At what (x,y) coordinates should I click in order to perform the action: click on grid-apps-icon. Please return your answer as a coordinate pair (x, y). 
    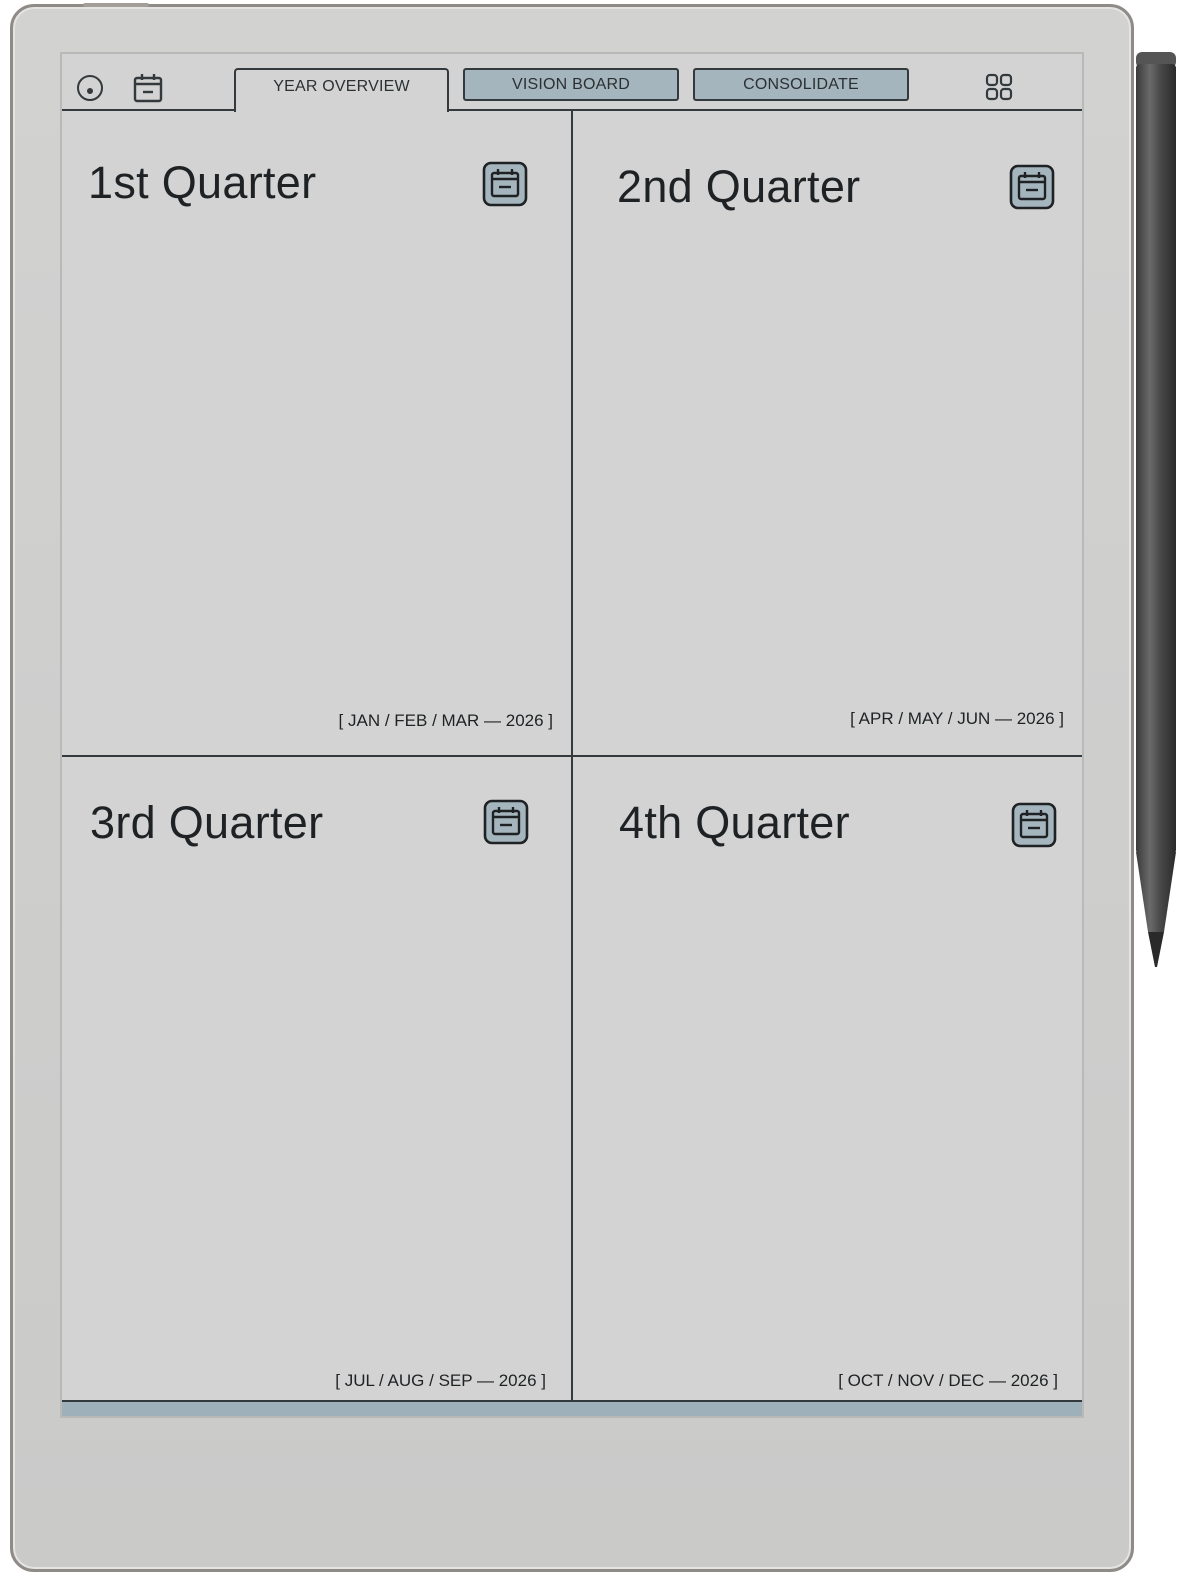
    Looking at the image, I should click on (999, 87).